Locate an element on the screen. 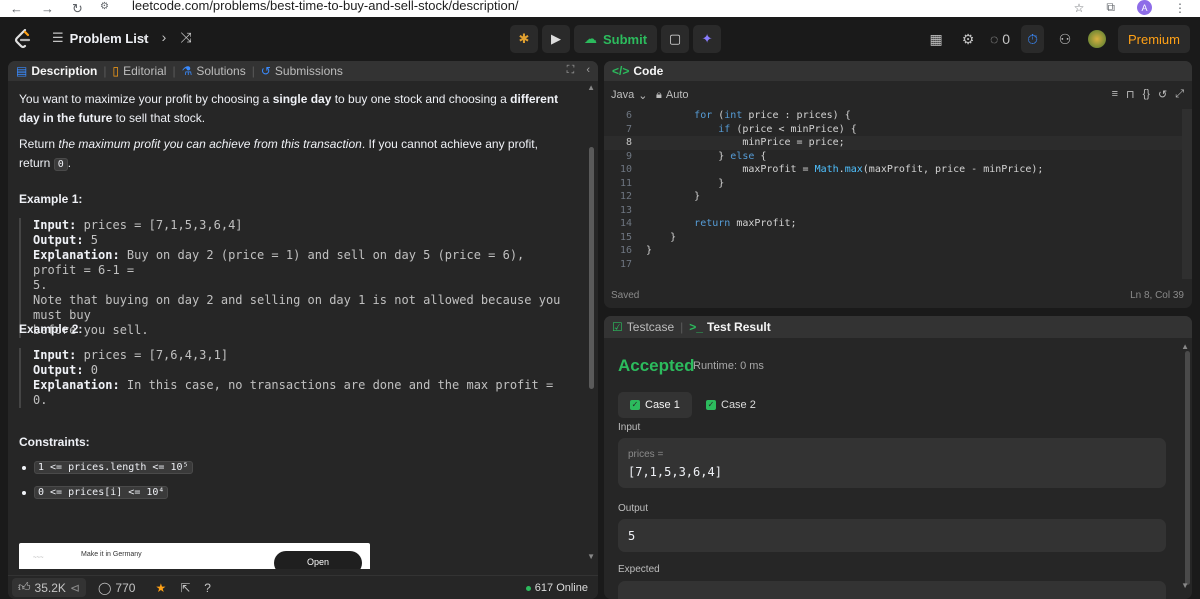 The image size is (1200, 599). comment-icon: ◯ is located at coordinates (104, 587).